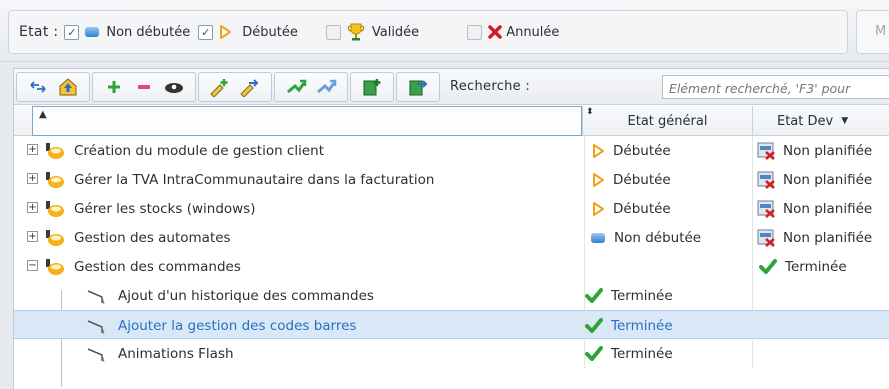  I want to click on doc-add-icon, so click(372, 86).